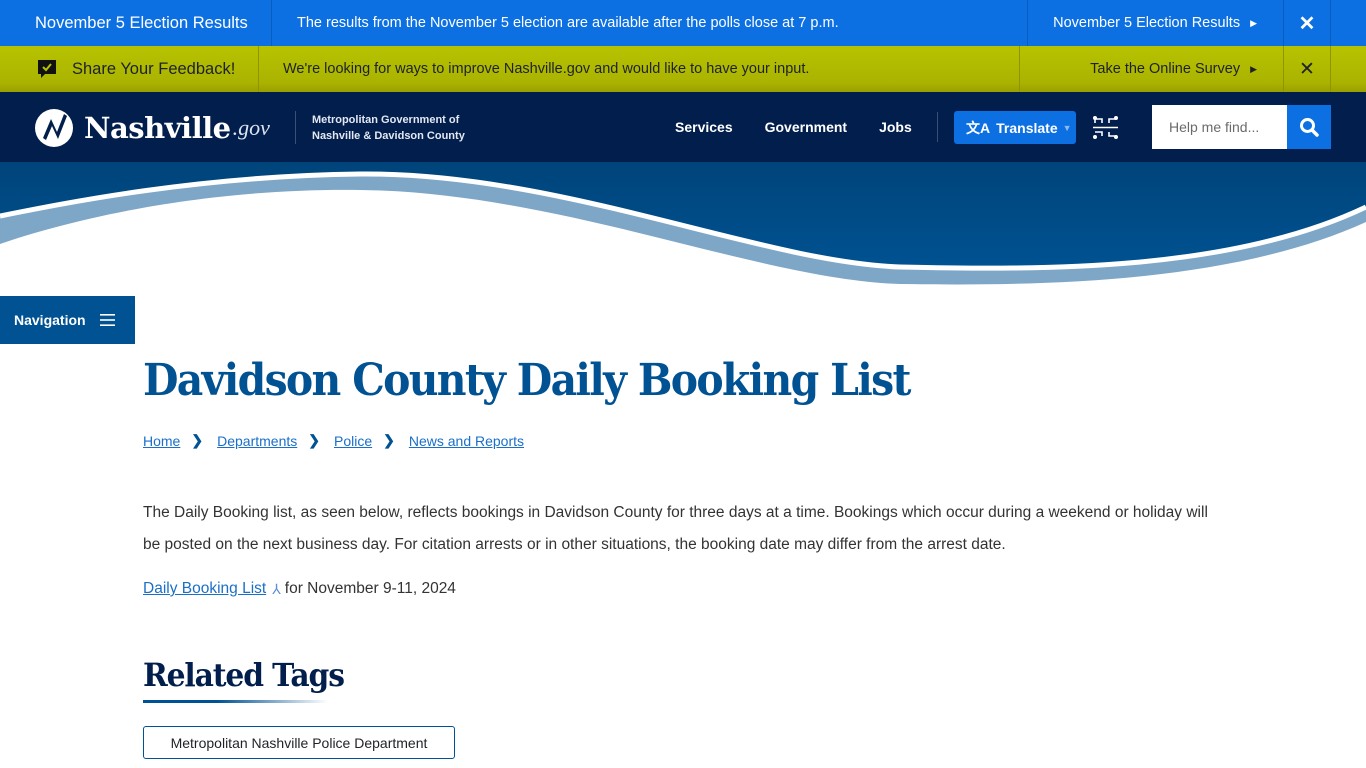  I want to click on navigation-toggle-button: Navigation, so click(67, 320).